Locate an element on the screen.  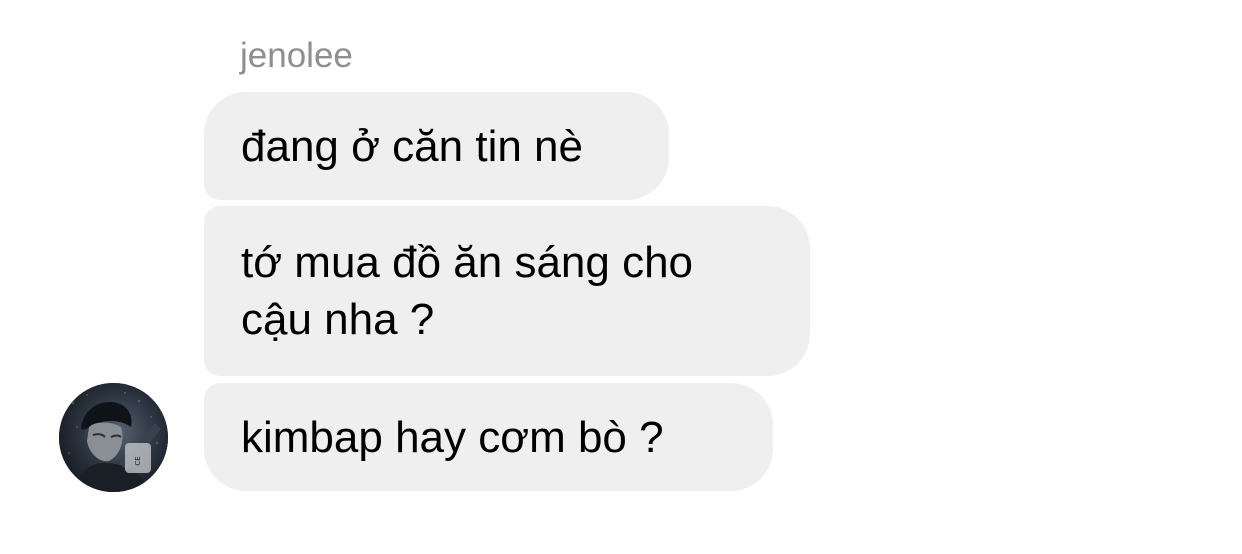
message-text: kimbap hay cơm bò ? is located at coordinates (452, 437).